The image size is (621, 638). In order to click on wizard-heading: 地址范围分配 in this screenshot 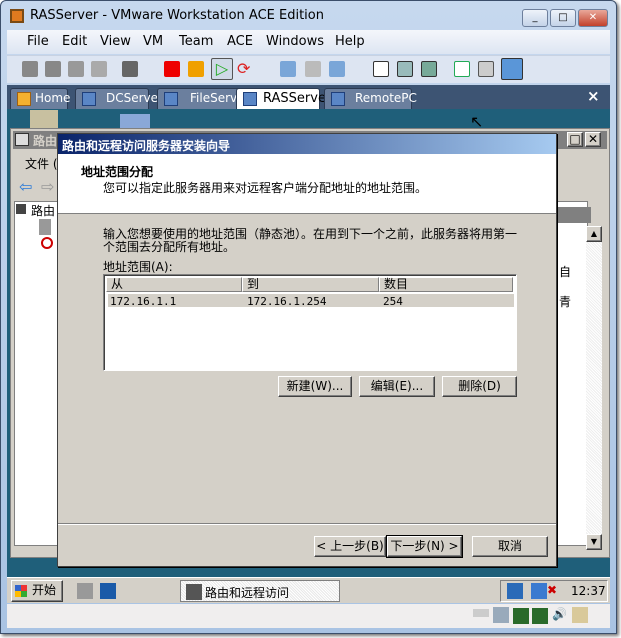, I will do `click(117, 172)`.